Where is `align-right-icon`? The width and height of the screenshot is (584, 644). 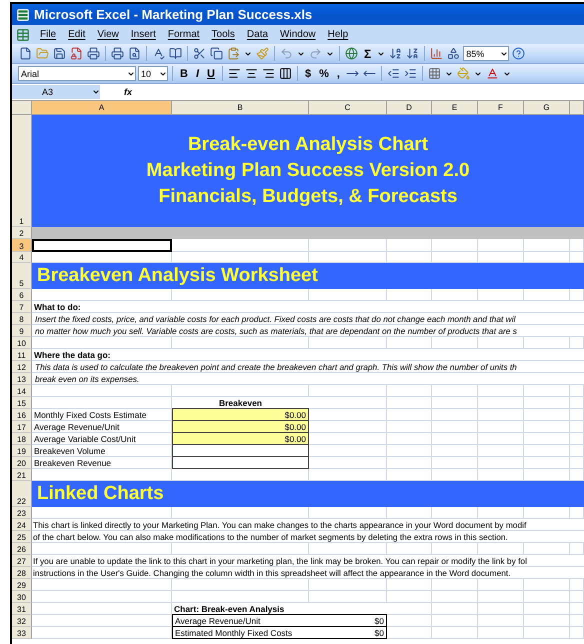
align-right-icon is located at coordinates (268, 73).